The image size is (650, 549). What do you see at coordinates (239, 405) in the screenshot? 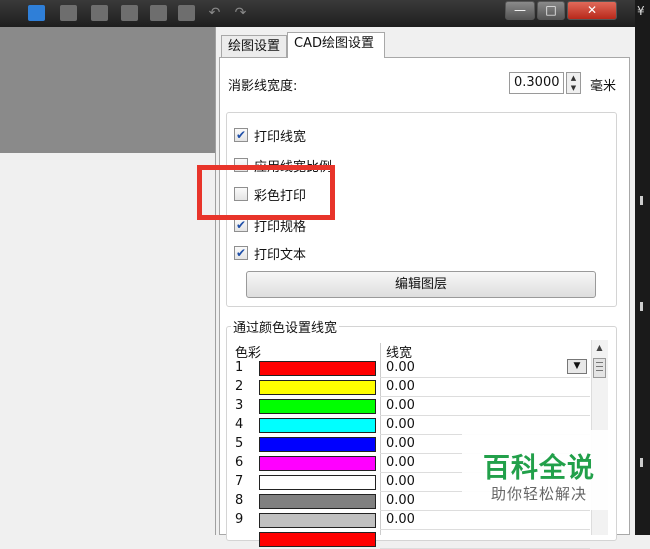
I see `color-row-number: 3` at bounding box center [239, 405].